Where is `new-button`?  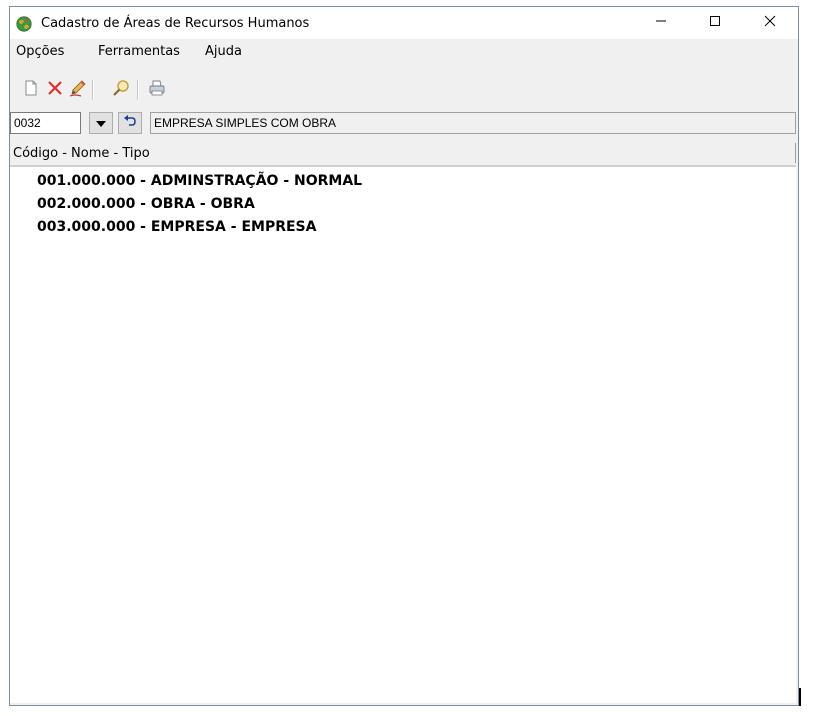 new-button is located at coordinates (31, 90).